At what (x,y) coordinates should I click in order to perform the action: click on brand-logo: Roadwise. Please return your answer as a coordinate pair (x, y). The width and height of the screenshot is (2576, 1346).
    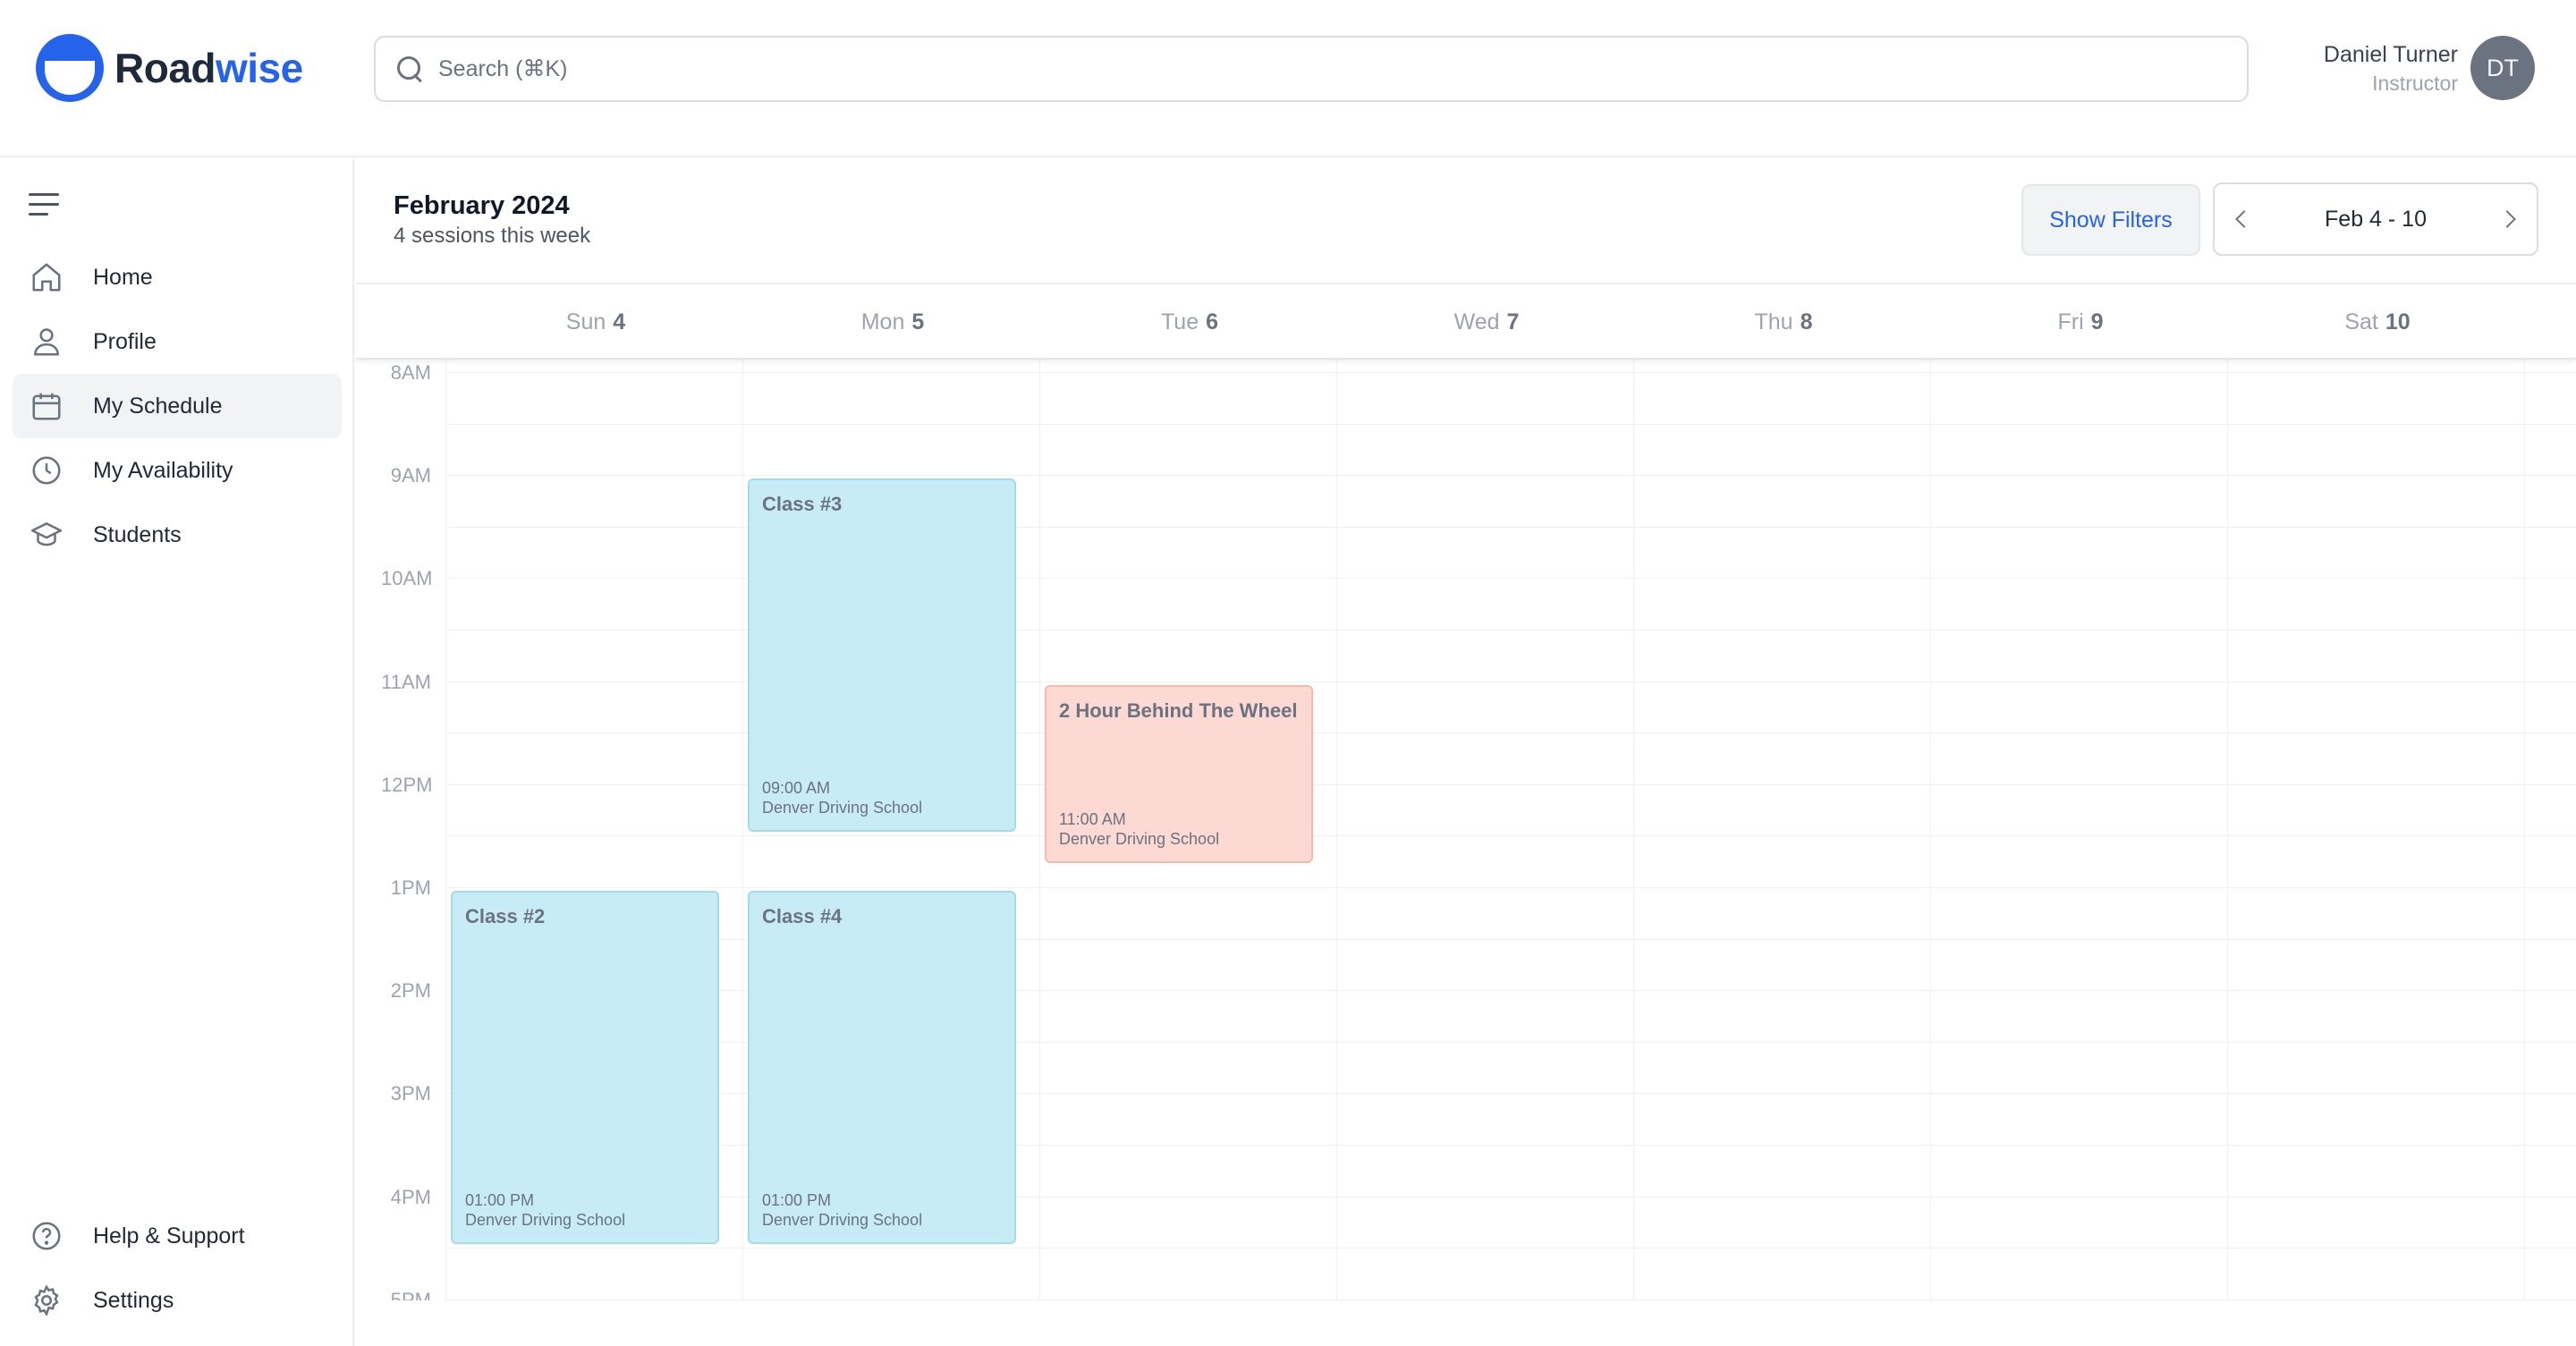
    Looking at the image, I should click on (169, 68).